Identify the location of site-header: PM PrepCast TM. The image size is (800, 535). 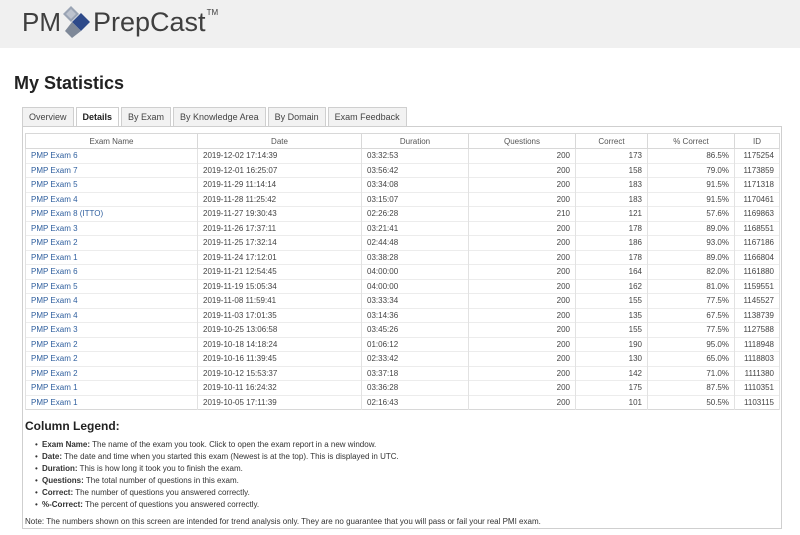
(400, 24).